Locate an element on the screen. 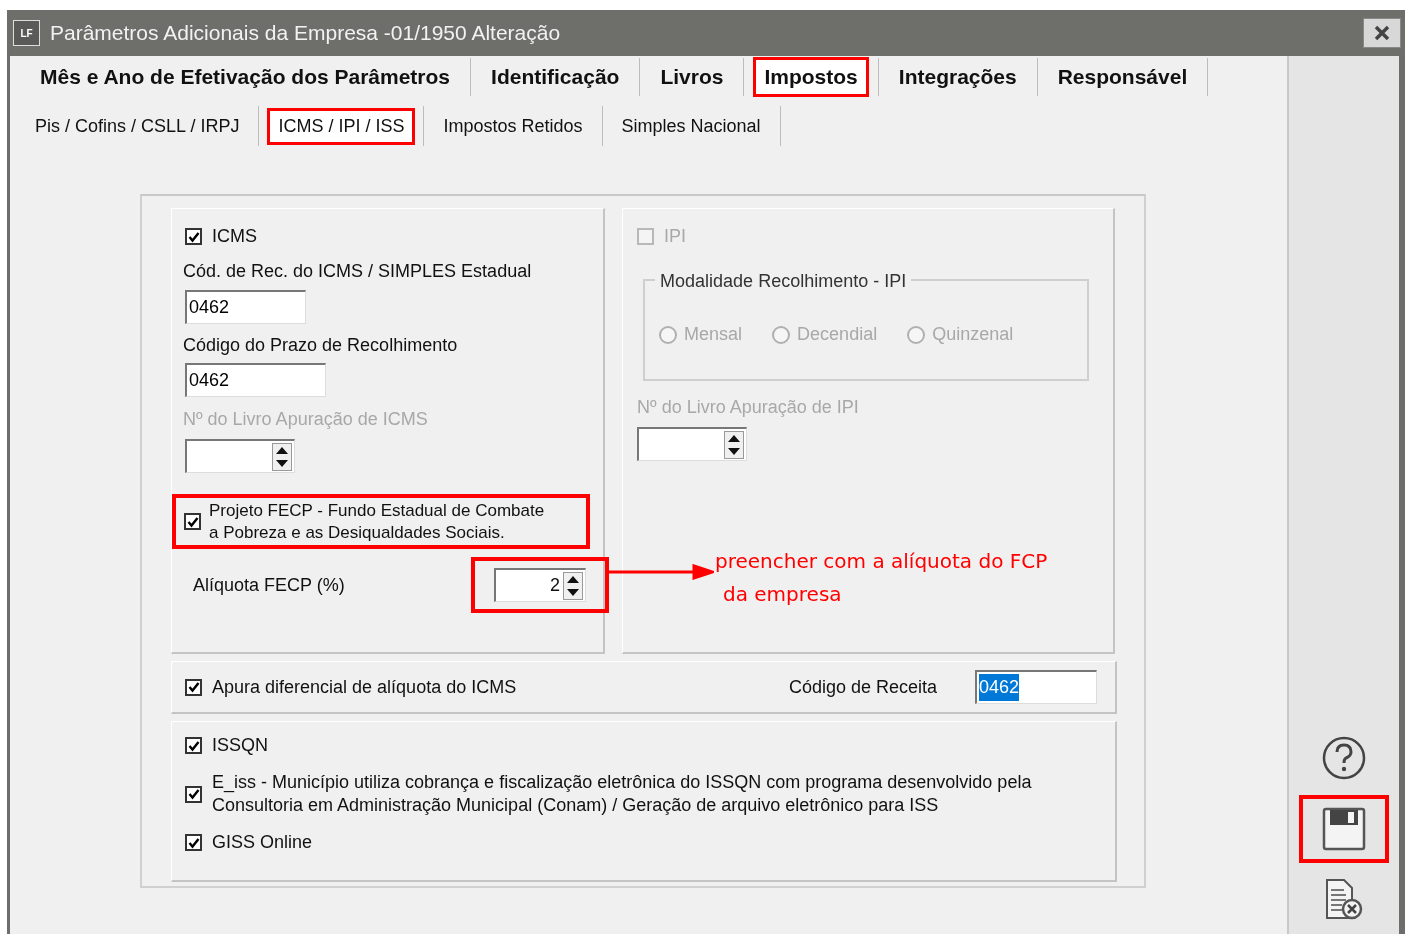  tab: ICMS / IPI / ISS is located at coordinates (341, 126).